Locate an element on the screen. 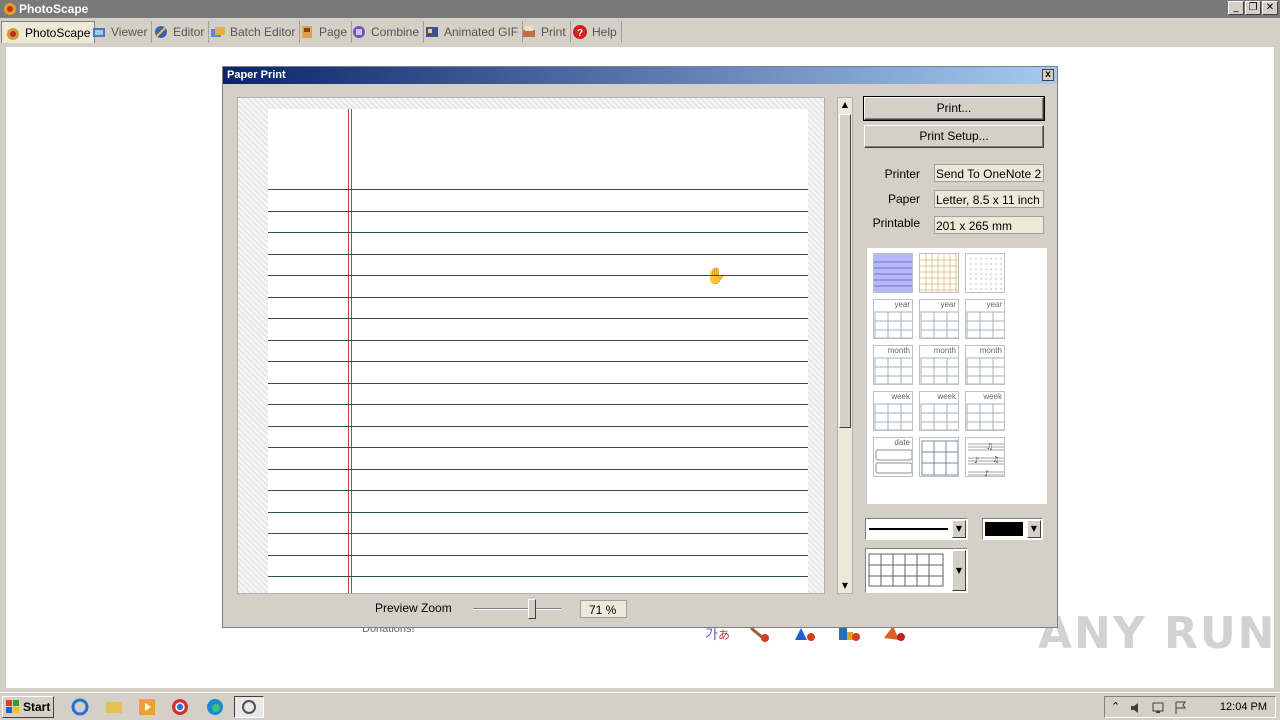 This screenshot has height=720, width=1280. flag-notification-icon is located at coordinates (1181, 708).